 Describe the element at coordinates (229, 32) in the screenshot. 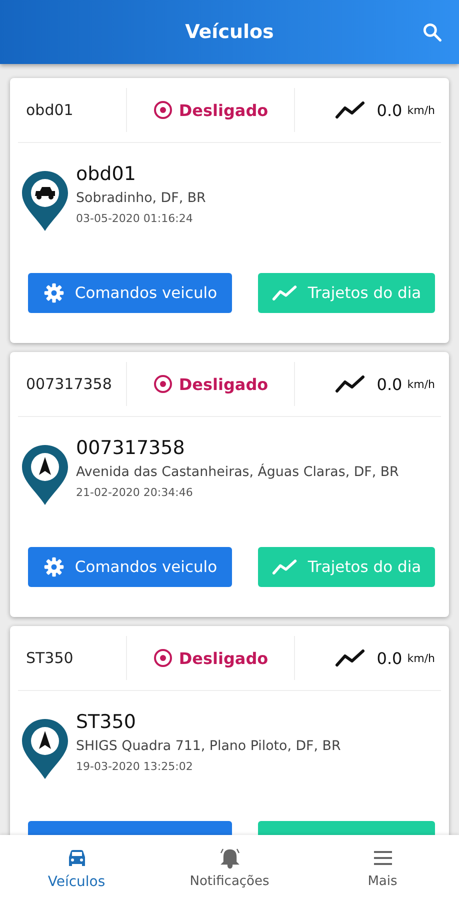

I see `screen-title: Veículos` at that location.